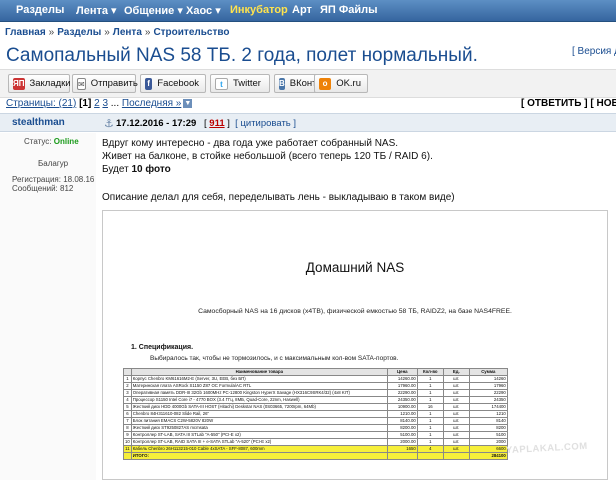  Describe the element at coordinates (315, 456) in the screenshot. I see `table-total-row: ИТОГО: 284100` at that location.